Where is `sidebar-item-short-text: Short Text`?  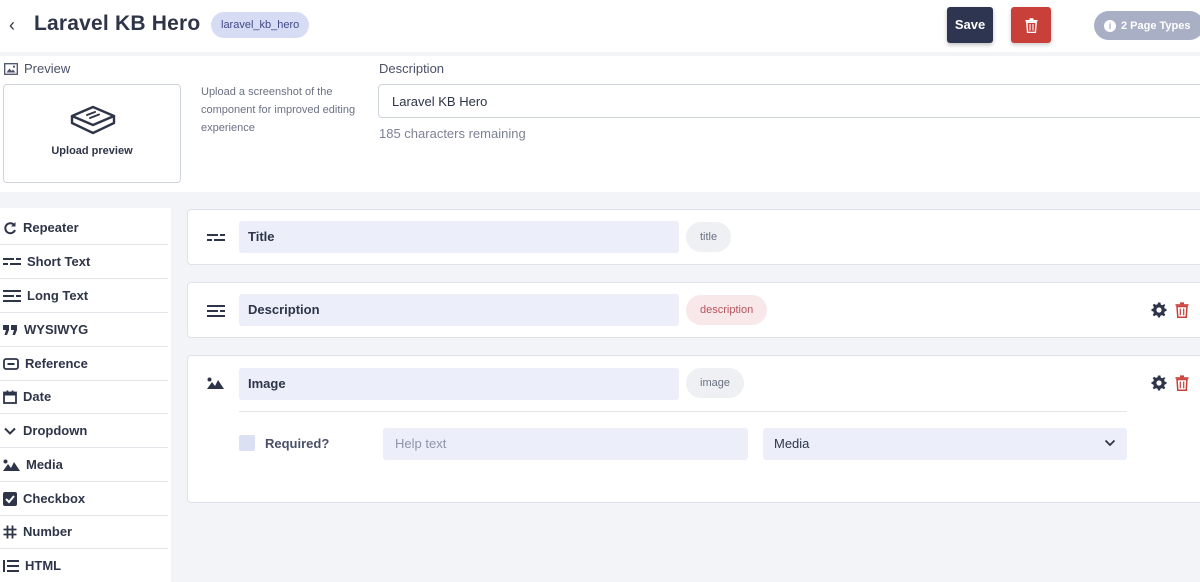
sidebar-item-short-text: Short Text is located at coordinates (84, 262).